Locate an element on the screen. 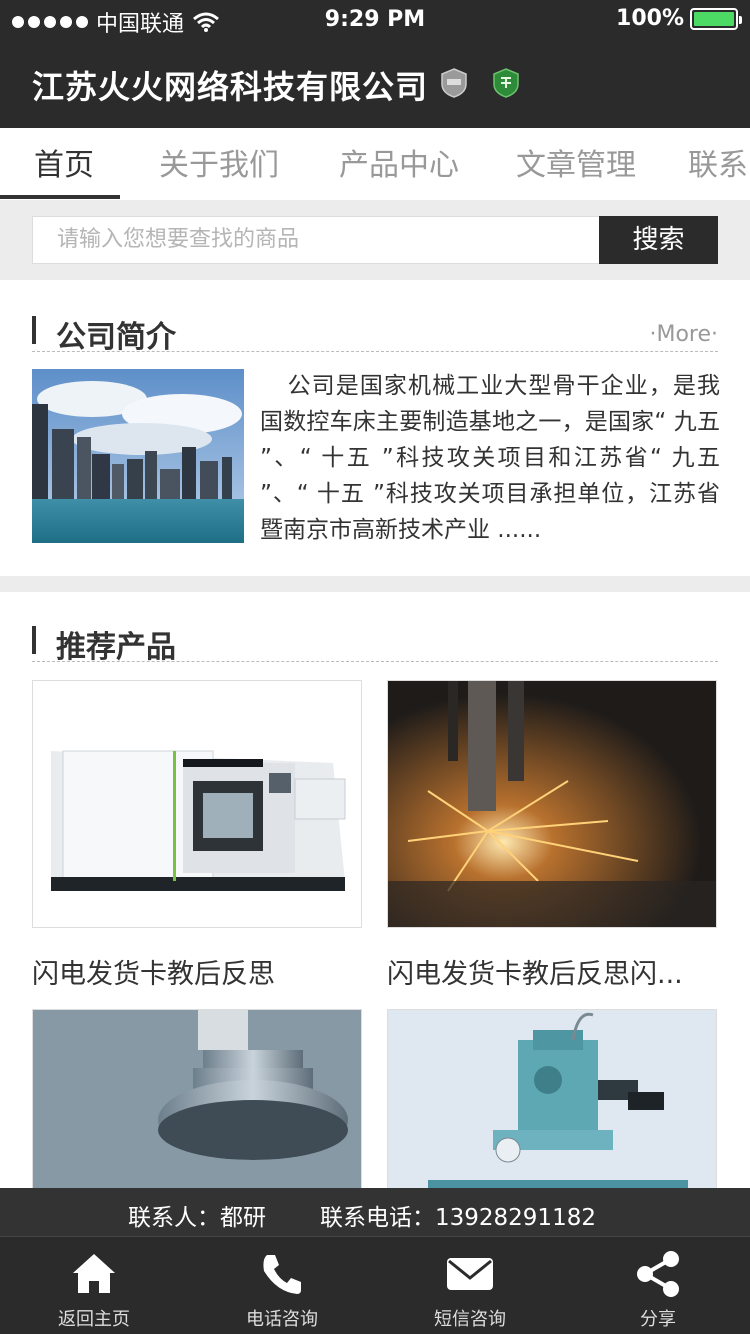 This screenshot has width=750, height=1334. section-title: 推荐产品 is located at coordinates (116, 647).